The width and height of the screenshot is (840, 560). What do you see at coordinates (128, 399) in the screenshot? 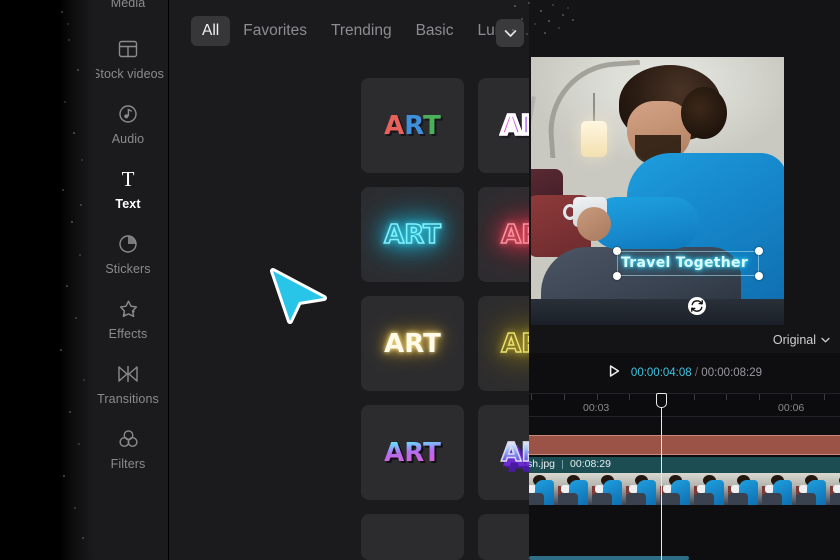
I see `sidebar-item-label: Transitions` at bounding box center [128, 399].